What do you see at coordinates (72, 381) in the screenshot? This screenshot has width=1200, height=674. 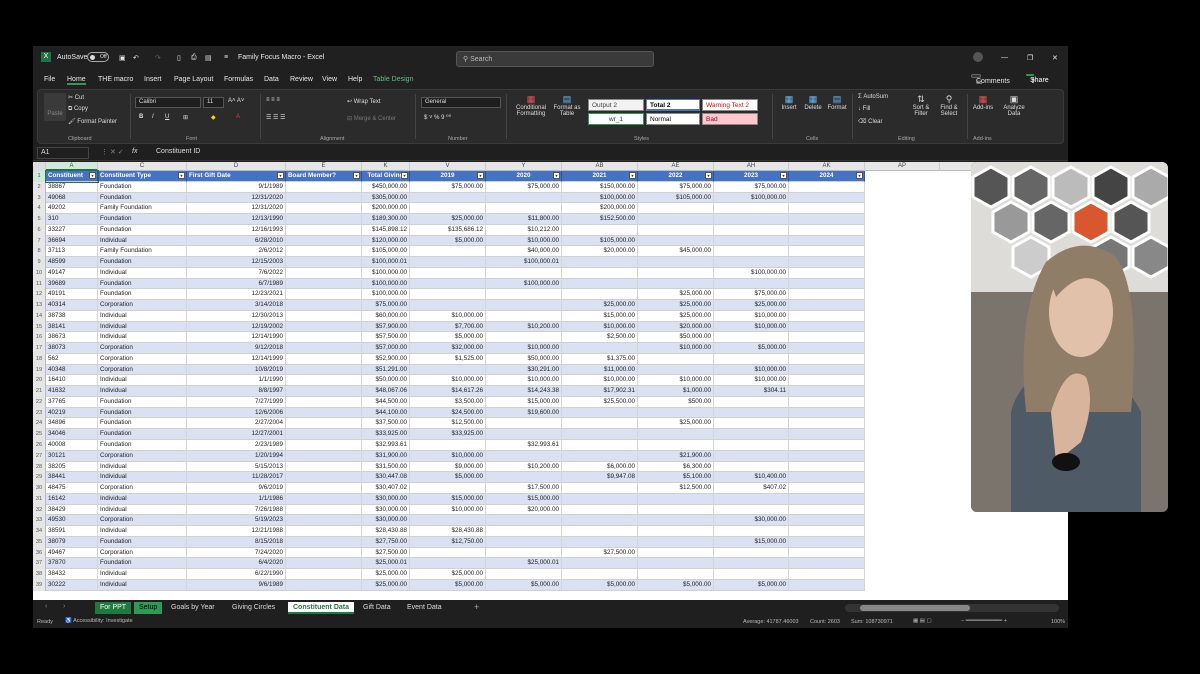 I see `table-cell: 16410` at bounding box center [72, 381].